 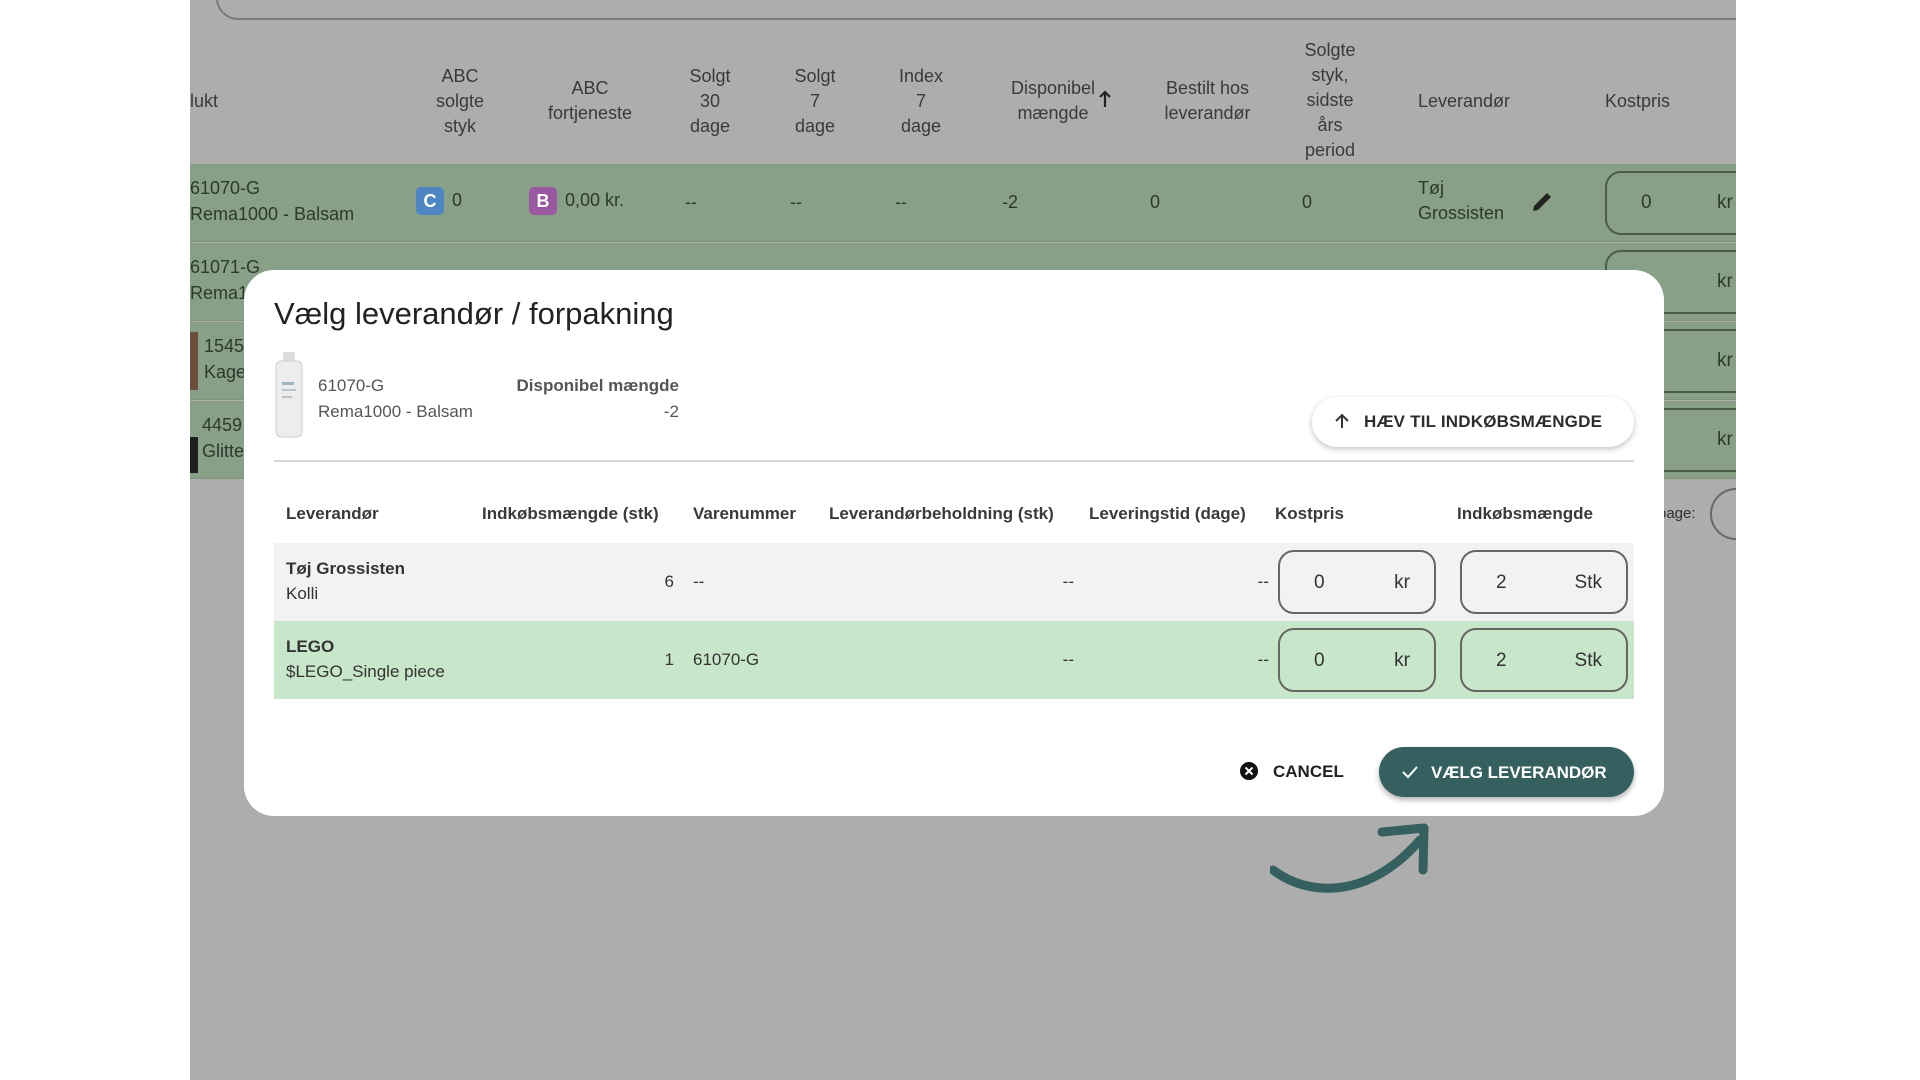 I want to click on purchase-qty-stk: 1, so click(x=669, y=659).